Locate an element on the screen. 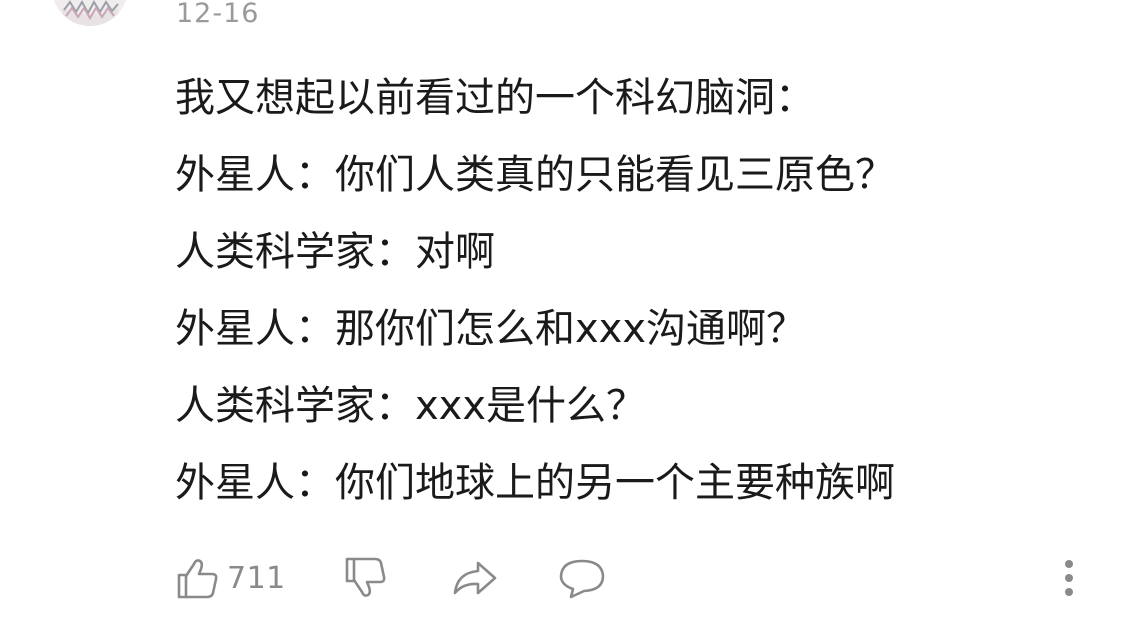 This screenshot has height=623, width=1125. avatar is located at coordinates (90, 13).